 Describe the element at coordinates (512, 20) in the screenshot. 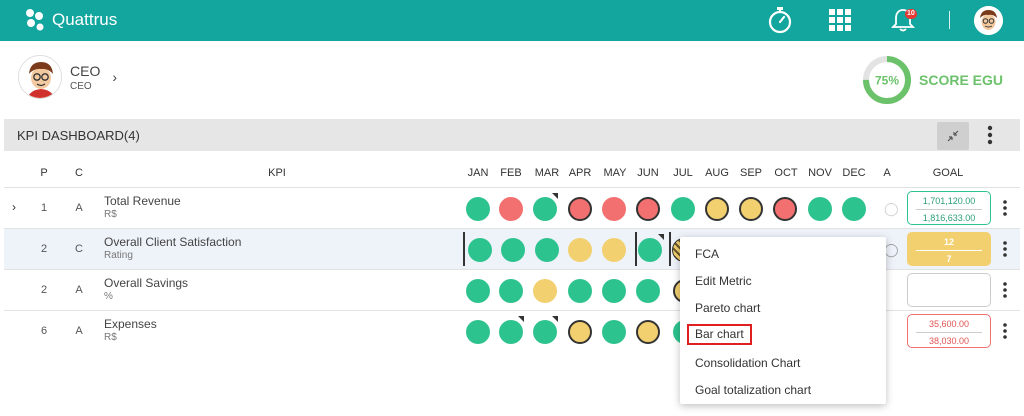

I see `top-bar: Quattrus 10` at that location.